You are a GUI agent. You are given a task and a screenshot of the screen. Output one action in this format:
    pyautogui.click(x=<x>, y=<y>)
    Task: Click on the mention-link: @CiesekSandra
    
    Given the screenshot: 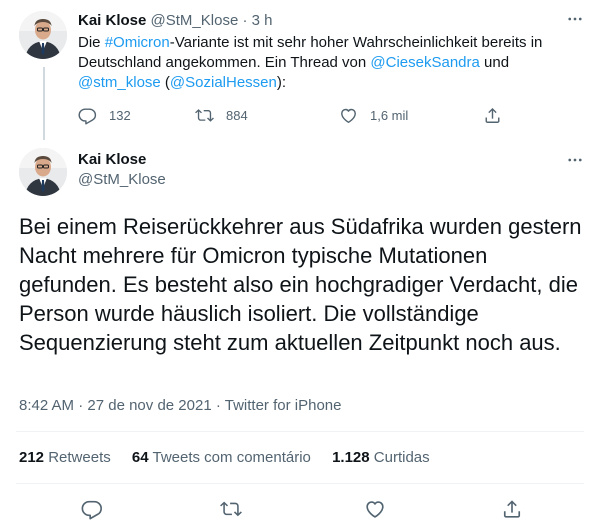 What is the action you would take?
    pyautogui.click(x=424, y=62)
    